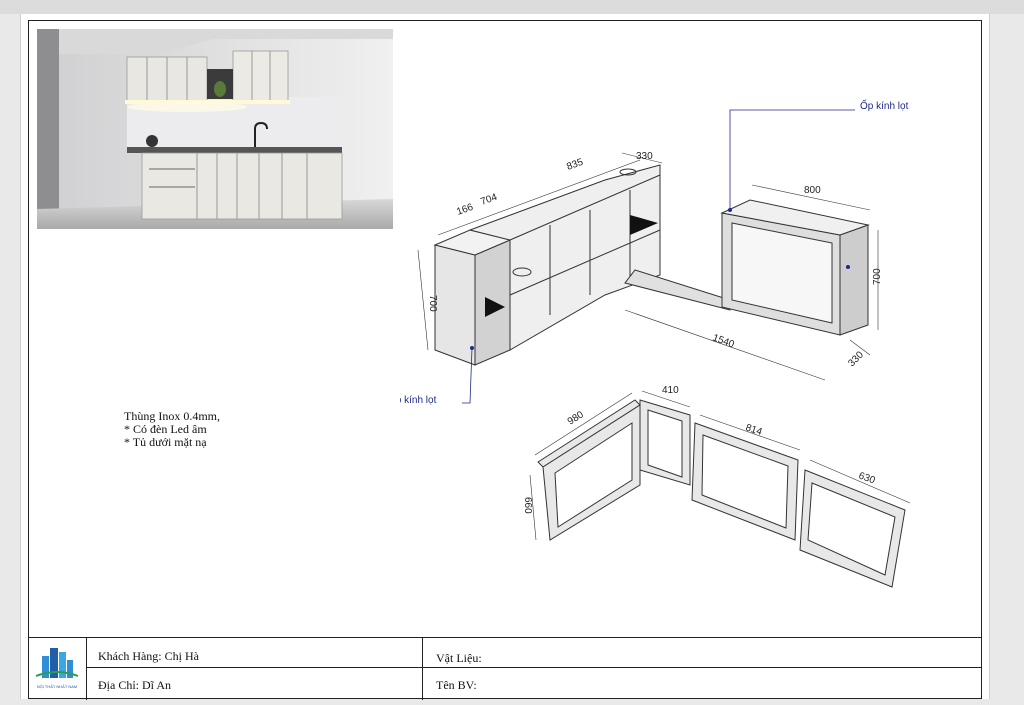  Describe the element at coordinates (422, 669) in the screenshot. I see `title-block-column-divider` at that location.